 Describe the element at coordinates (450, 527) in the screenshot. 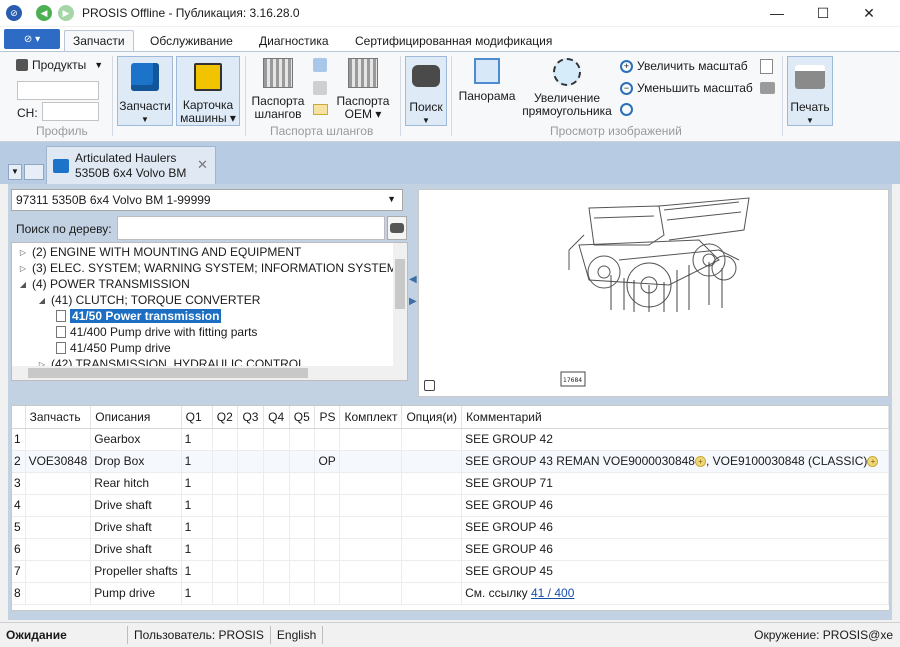

I see `table-row: 5 Drive shaft 1 SEE GROUP 46` at that location.